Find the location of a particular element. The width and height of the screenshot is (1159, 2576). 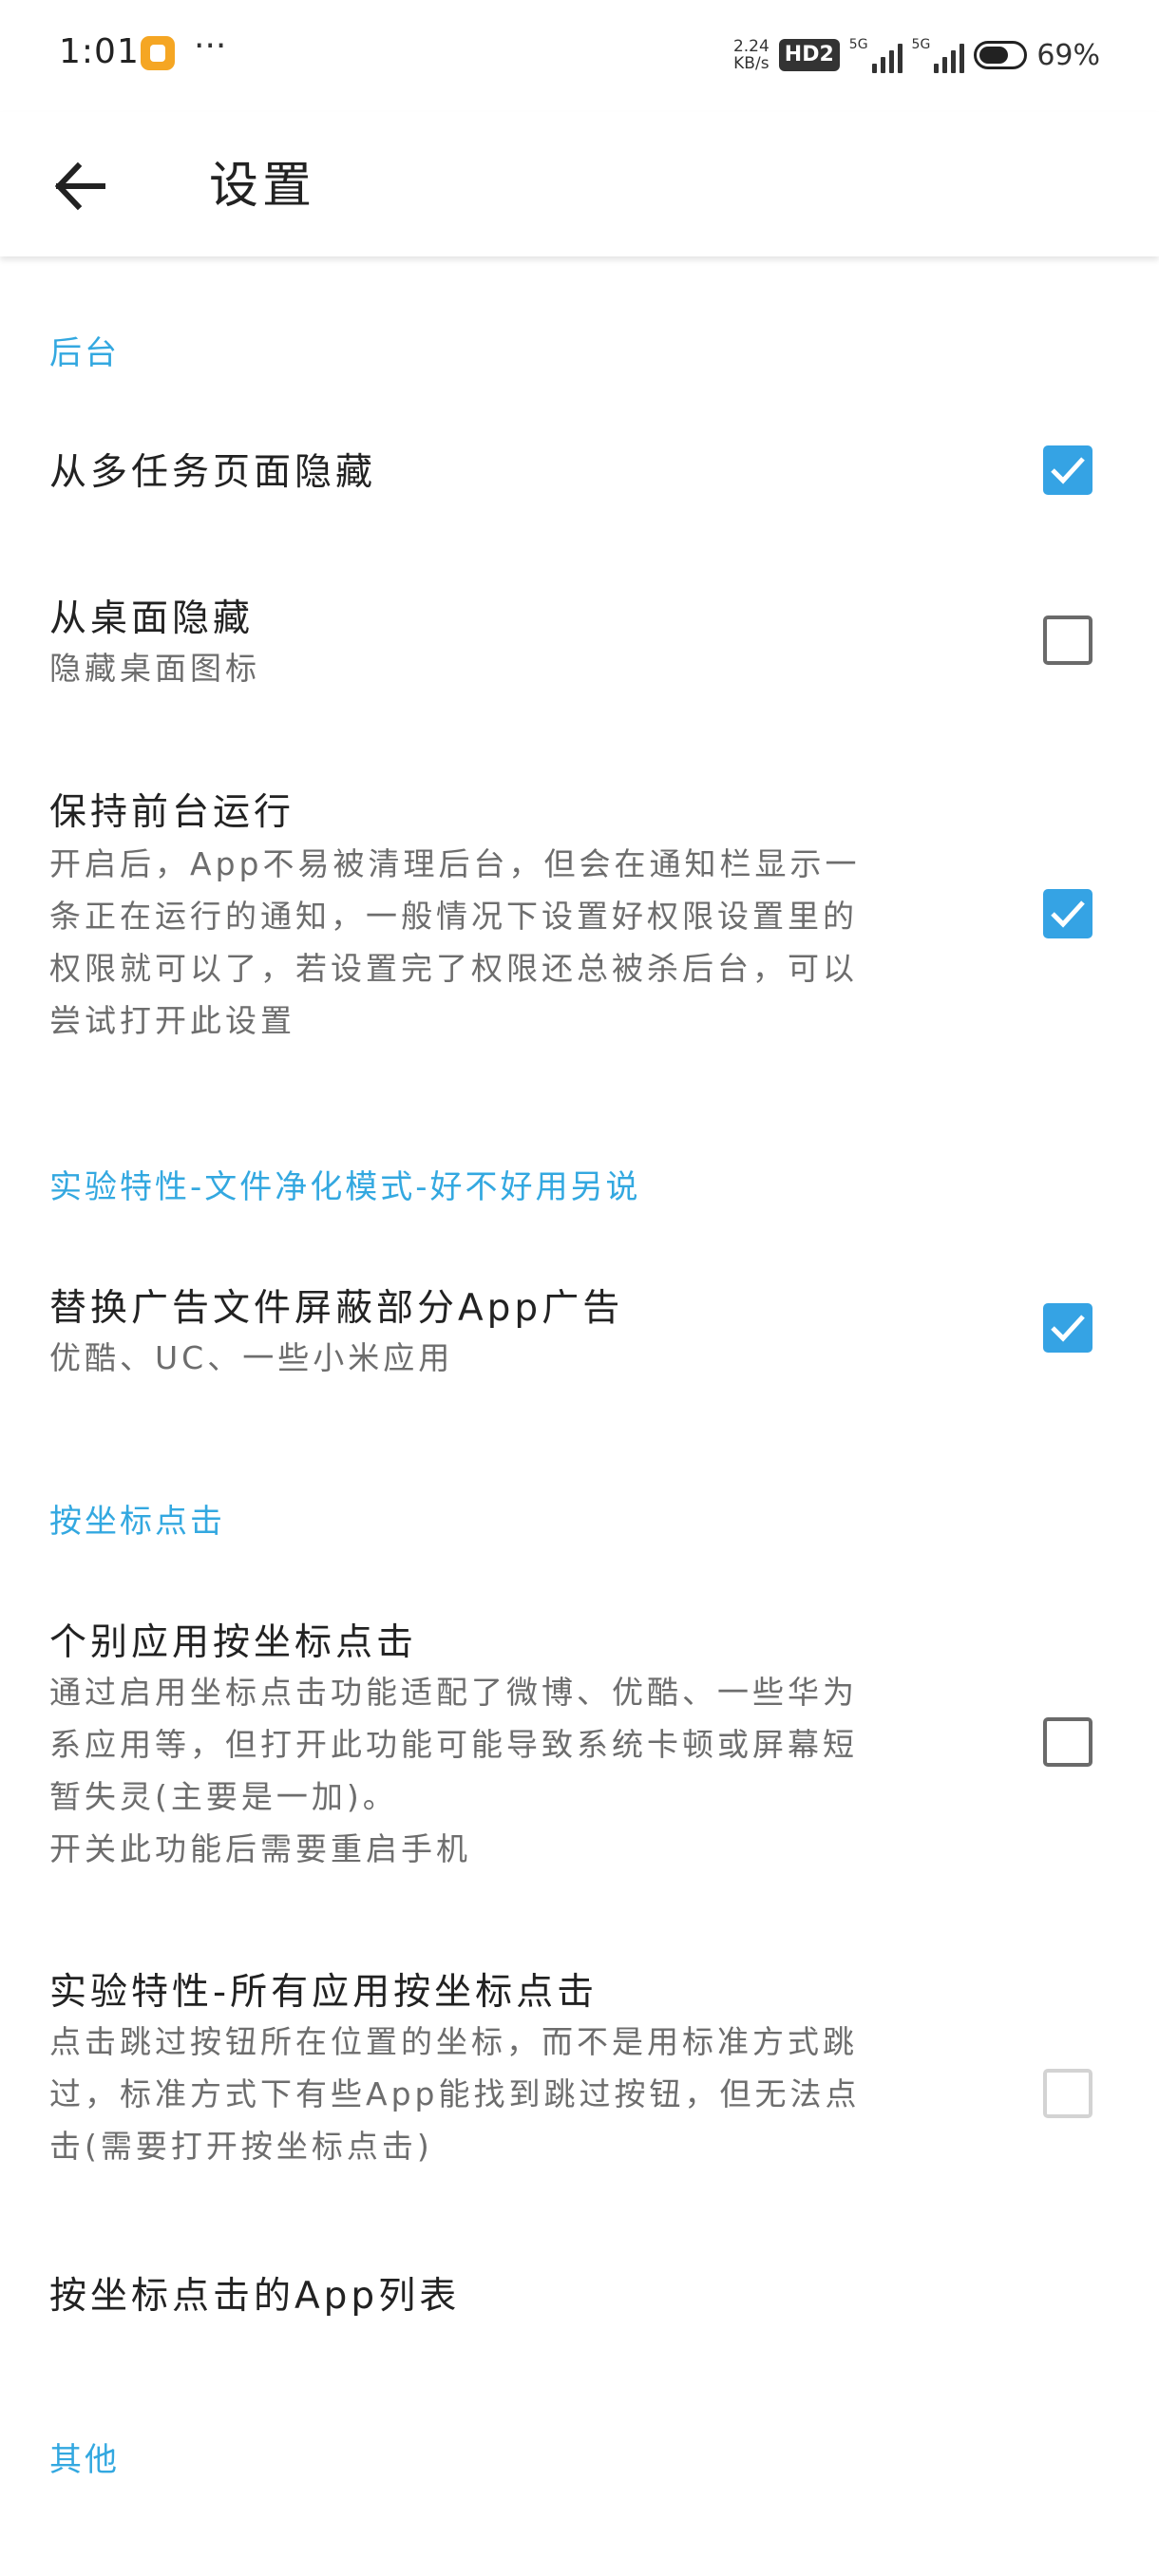

page-title: 设置 is located at coordinates (262, 186).